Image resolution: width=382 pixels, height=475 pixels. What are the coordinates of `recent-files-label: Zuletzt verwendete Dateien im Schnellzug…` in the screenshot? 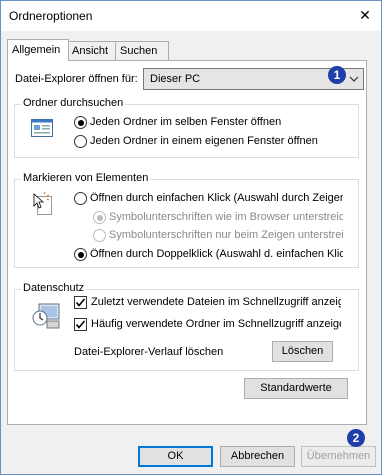 It's located at (216, 302).